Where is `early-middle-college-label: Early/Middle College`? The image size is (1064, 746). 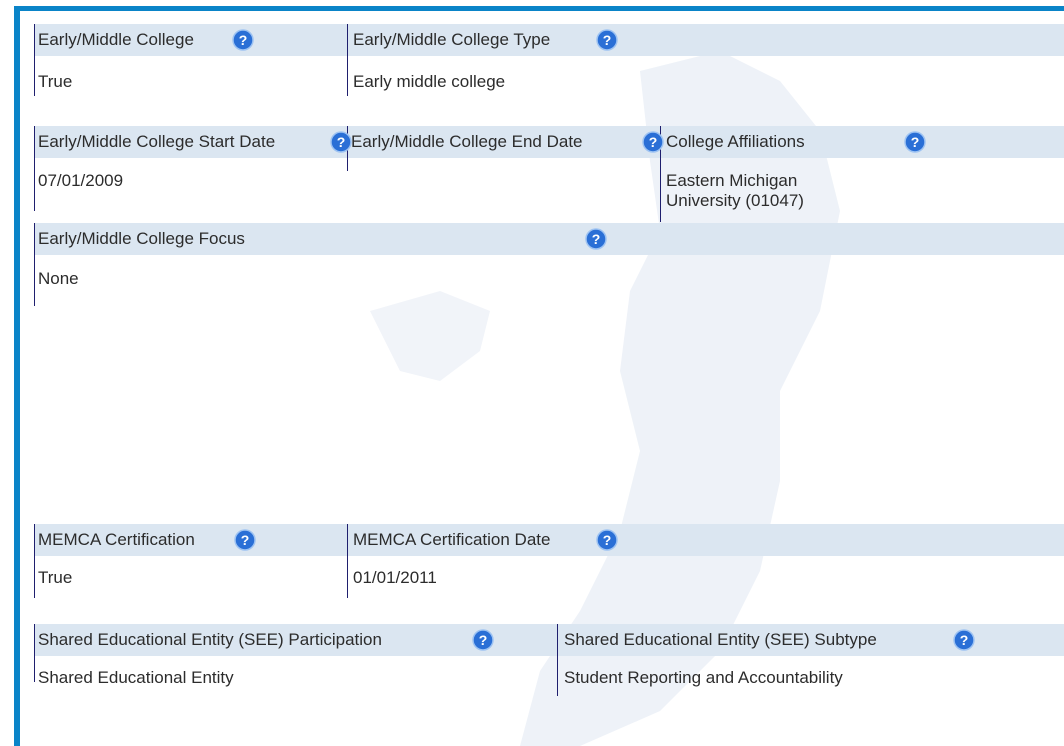
early-middle-college-label: Early/Middle College is located at coordinates (116, 39).